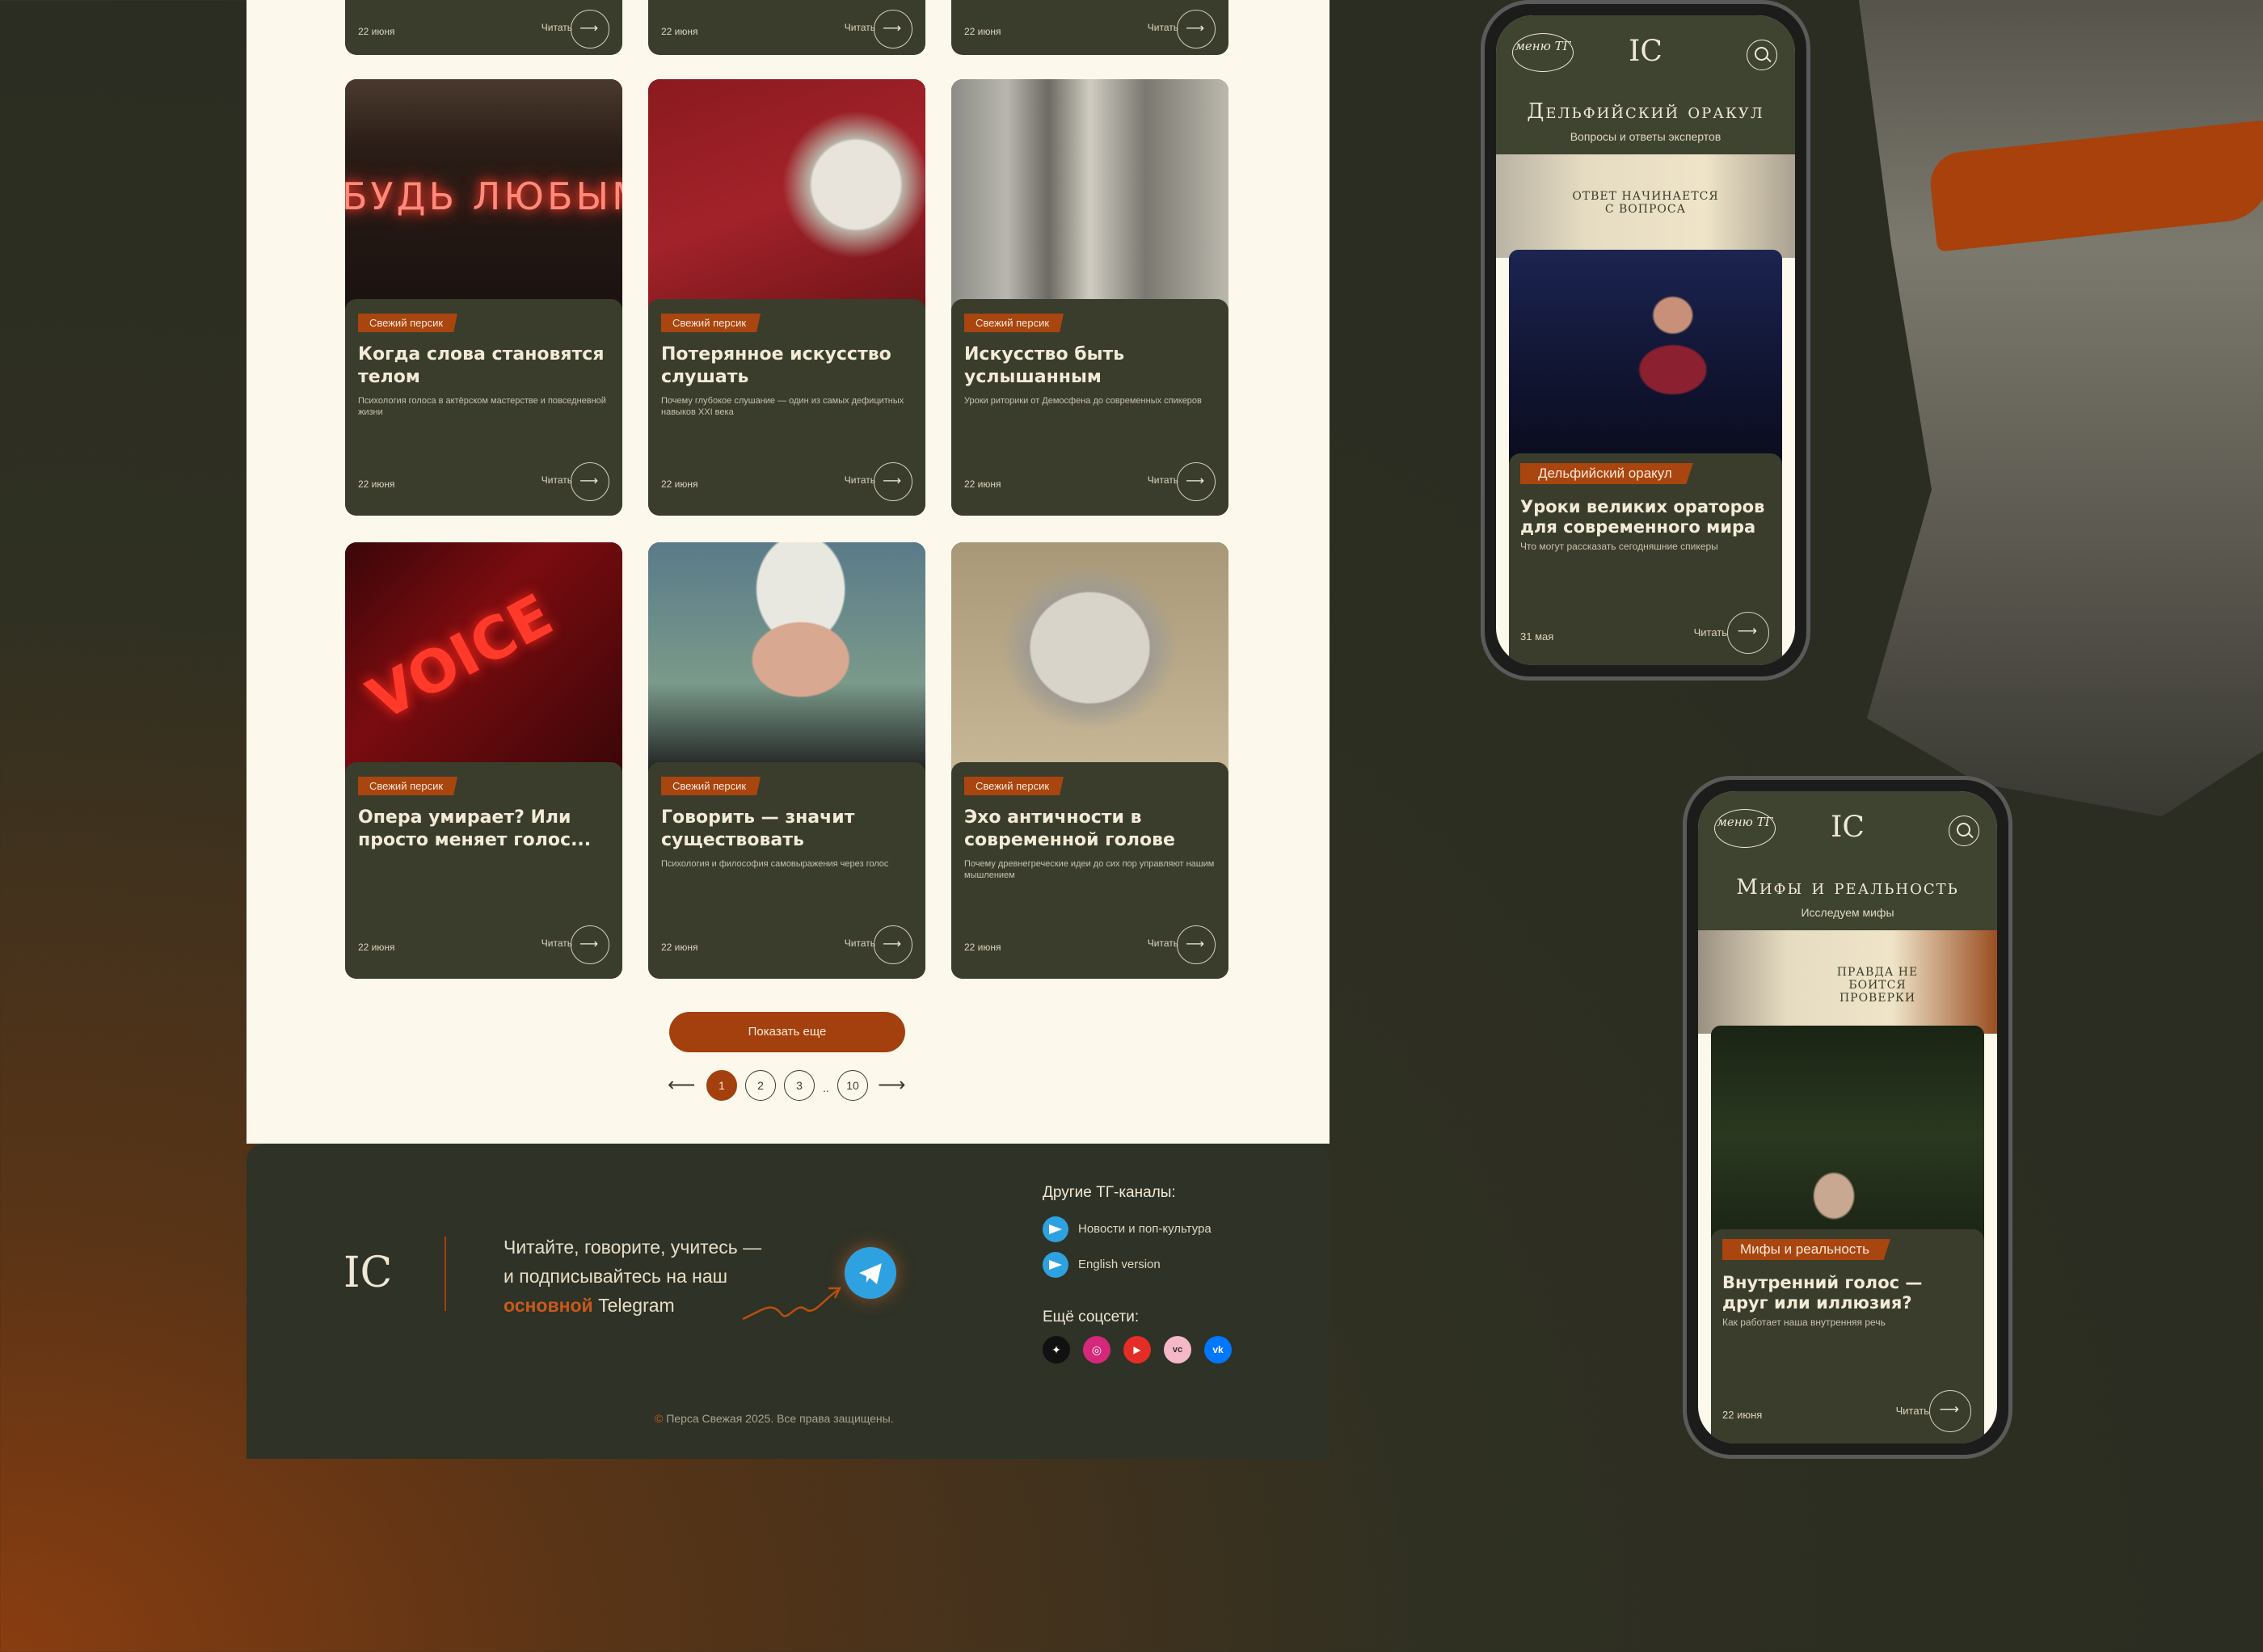  Describe the element at coordinates (780, 1419) in the screenshot. I see `copyright-text: Перса Свежая 2025. Все права защищены.` at that location.